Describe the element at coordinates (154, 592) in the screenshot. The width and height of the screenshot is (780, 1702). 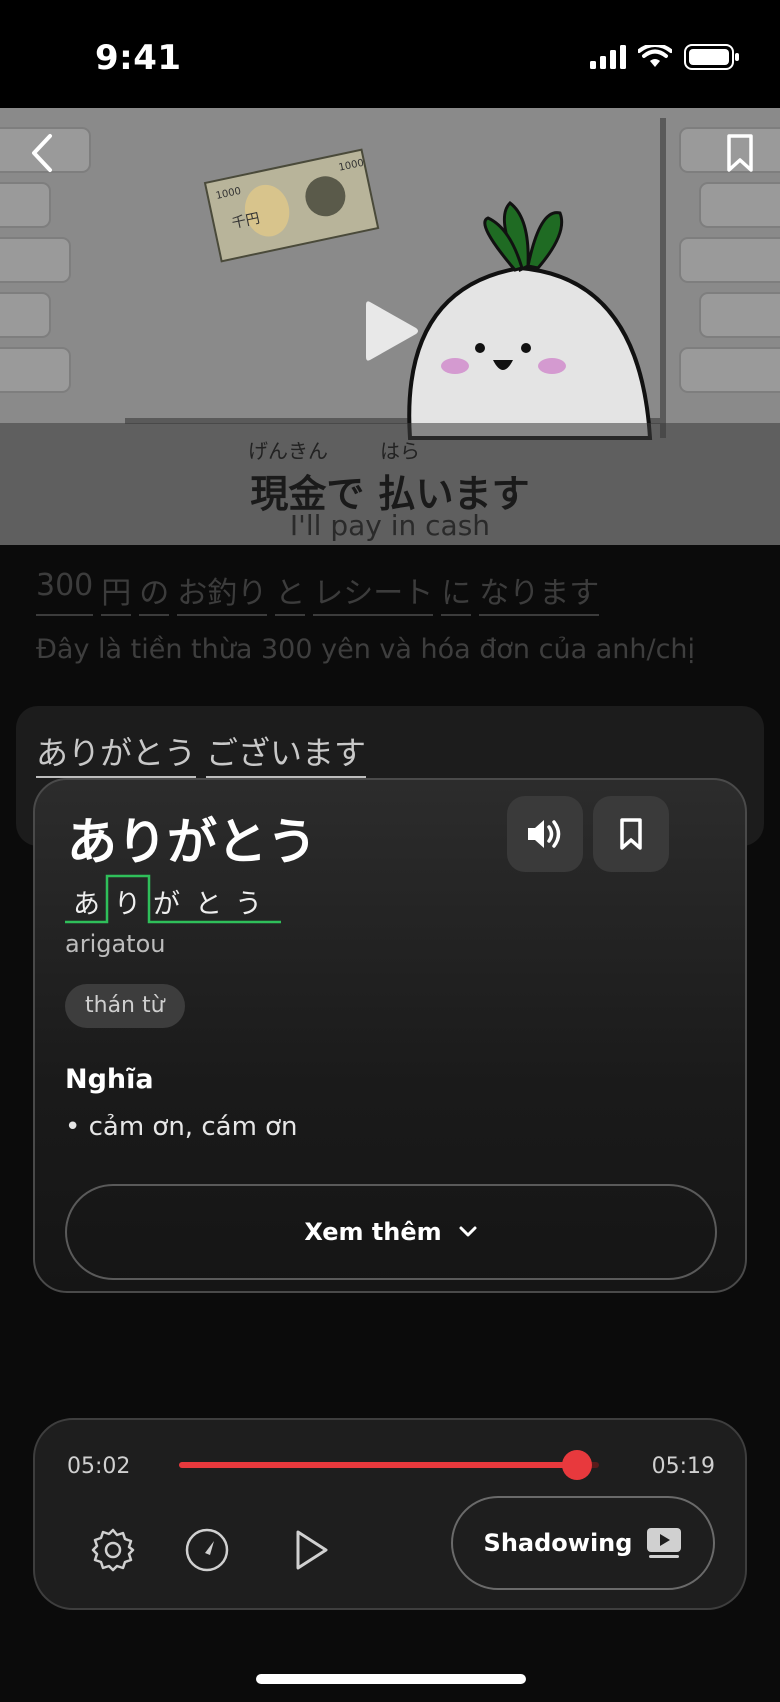
I see `token: の` at that location.